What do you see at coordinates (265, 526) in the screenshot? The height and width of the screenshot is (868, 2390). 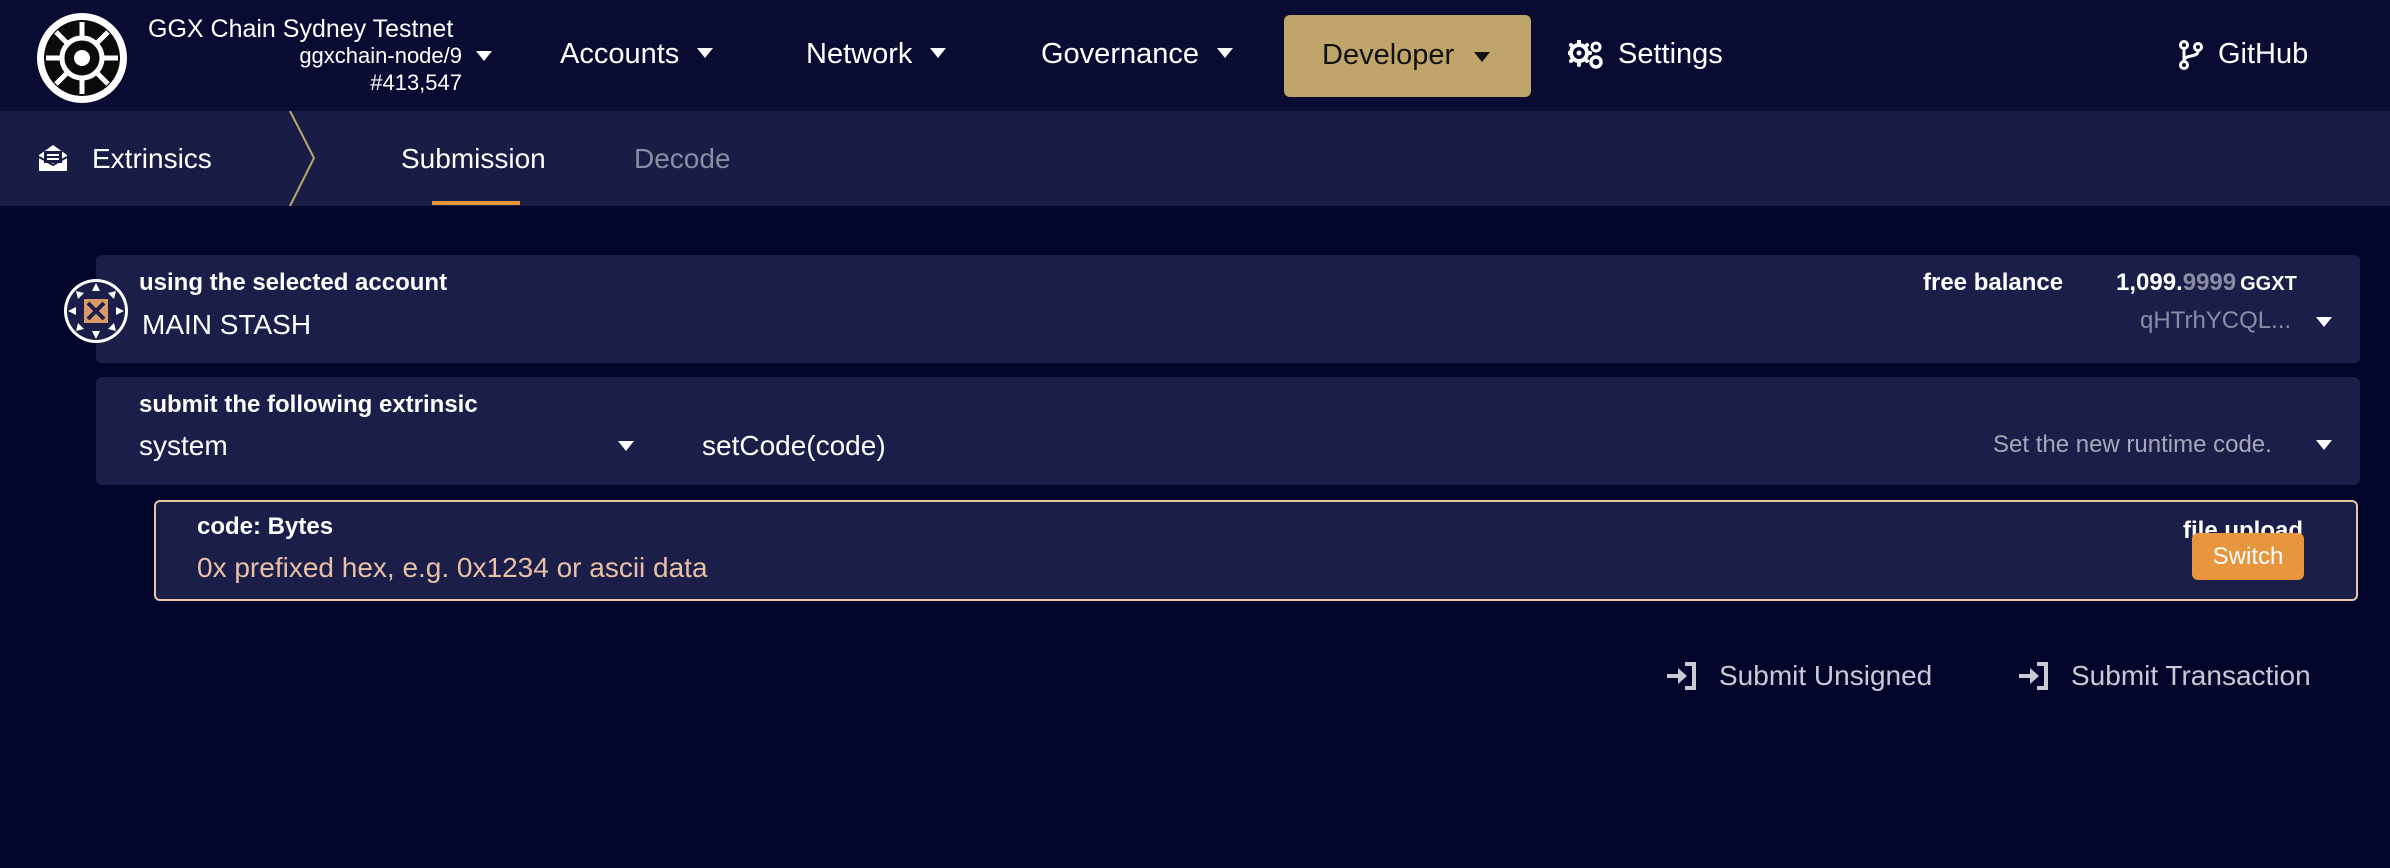 I see `code-param-label: code: Bytes` at bounding box center [265, 526].